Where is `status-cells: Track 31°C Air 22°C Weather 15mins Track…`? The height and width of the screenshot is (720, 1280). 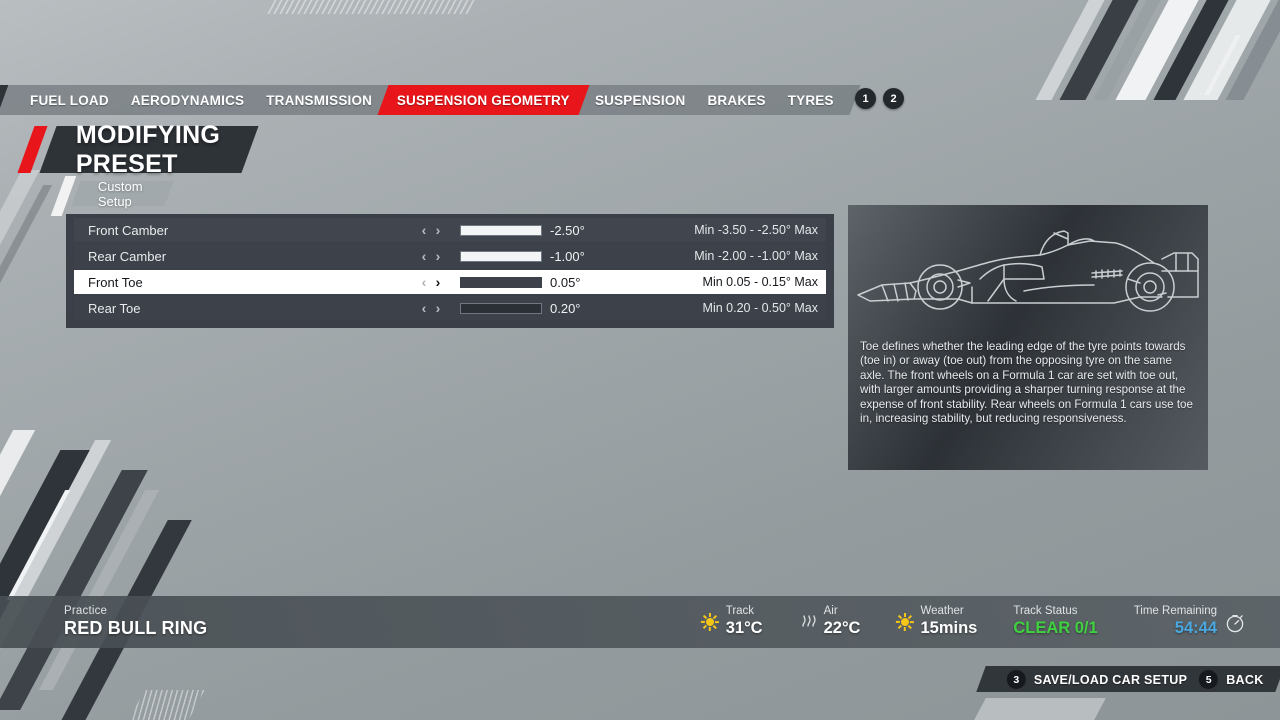 status-cells: Track 31°C Air 22°C Weather 15mins Track… is located at coordinates (982, 622).